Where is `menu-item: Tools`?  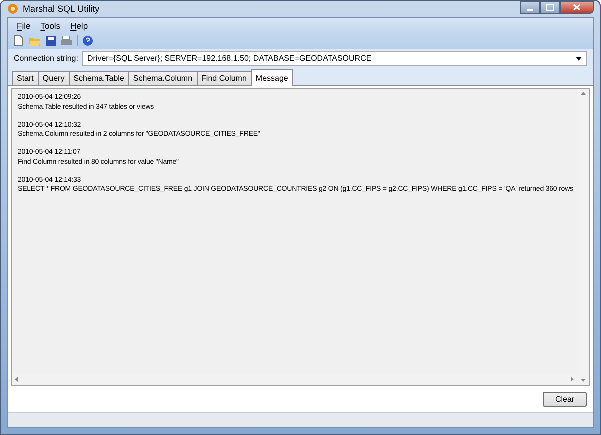 menu-item: Tools is located at coordinates (51, 26).